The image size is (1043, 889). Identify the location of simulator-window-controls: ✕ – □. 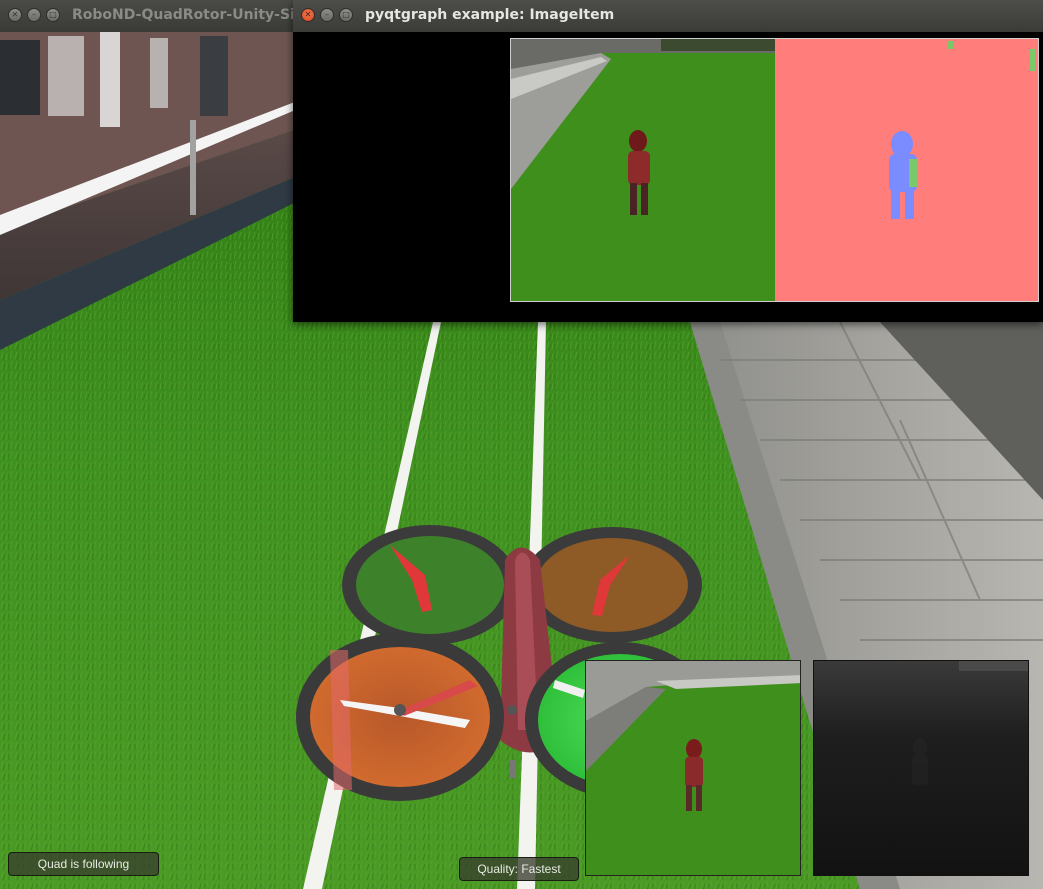
(34, 15).